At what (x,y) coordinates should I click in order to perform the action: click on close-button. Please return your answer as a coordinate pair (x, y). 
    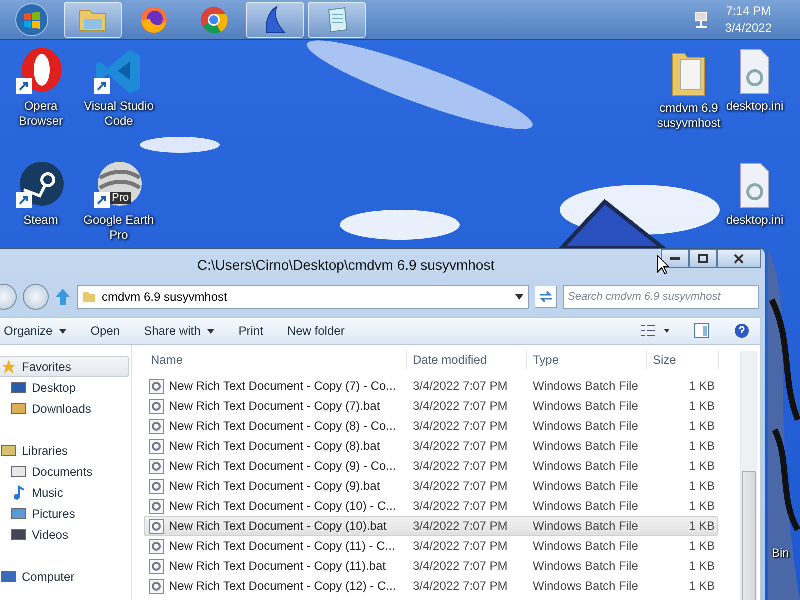
    Looking at the image, I should click on (739, 258).